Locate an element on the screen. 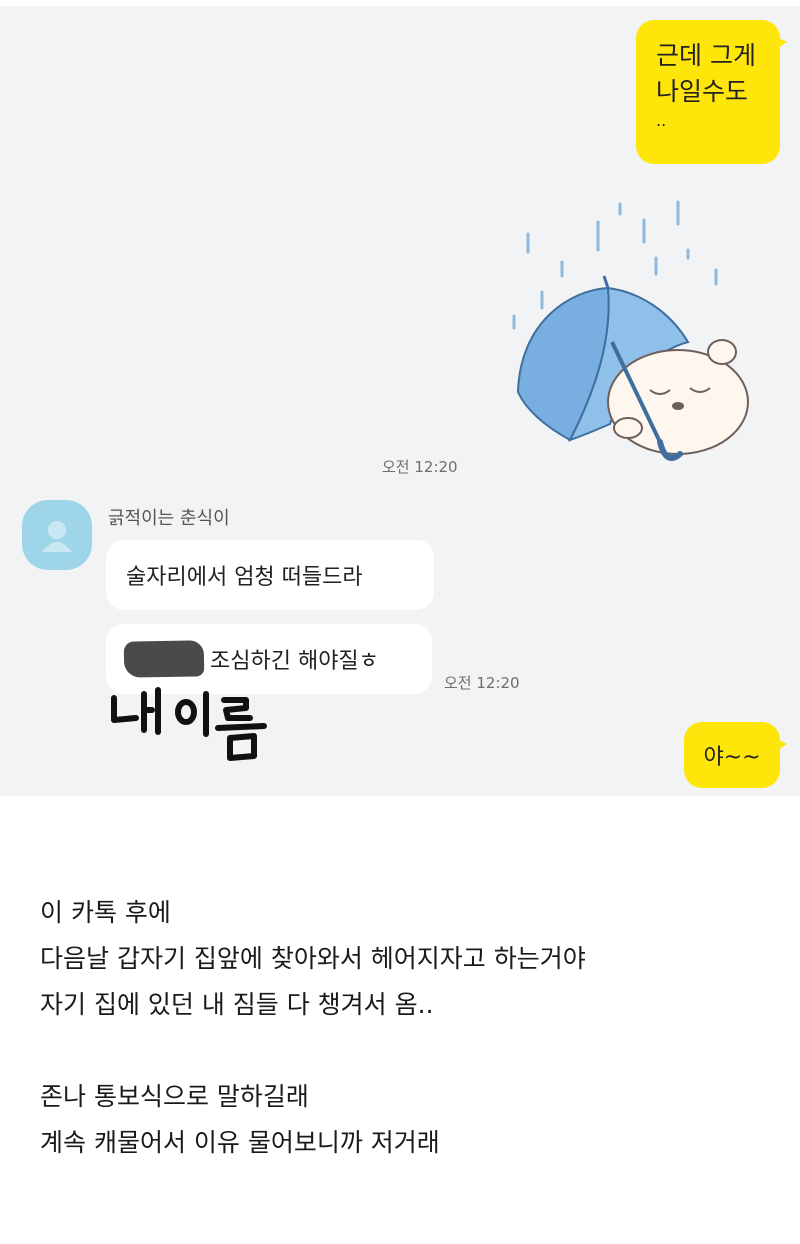 Image resolution: width=800 pixels, height=1244 pixels. message-trail: .. is located at coordinates (661, 120).